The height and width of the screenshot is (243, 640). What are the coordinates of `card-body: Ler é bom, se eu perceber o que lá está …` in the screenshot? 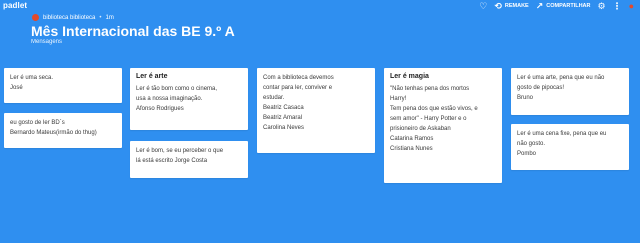 It's located at (180, 156).